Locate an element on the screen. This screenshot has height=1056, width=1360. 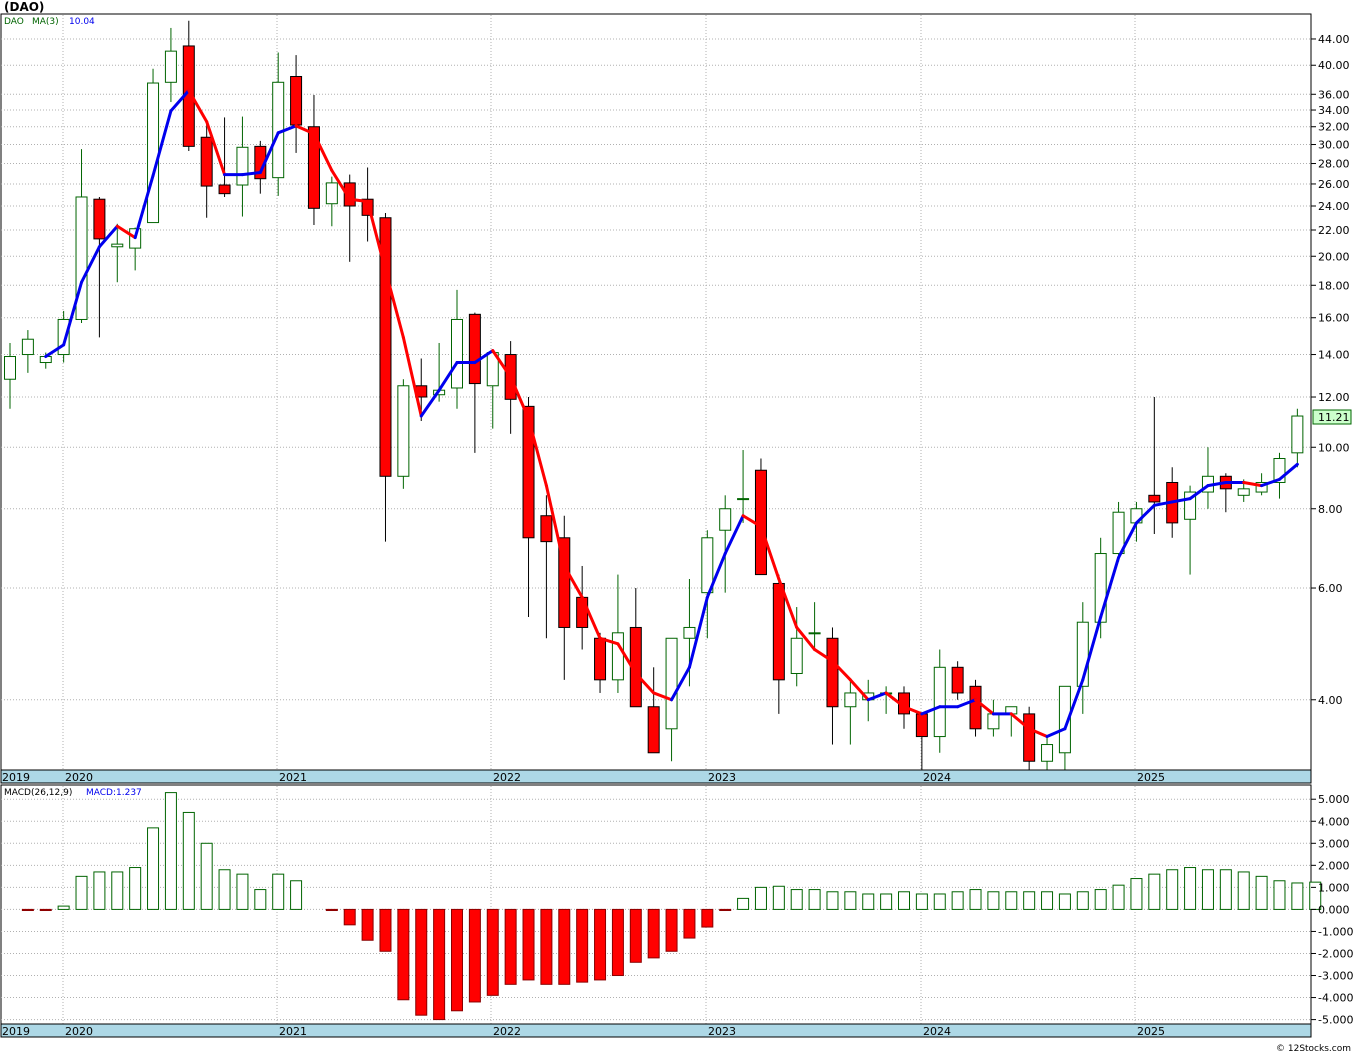
price-tick-label: 6.00 is located at coordinates (1330, 588).